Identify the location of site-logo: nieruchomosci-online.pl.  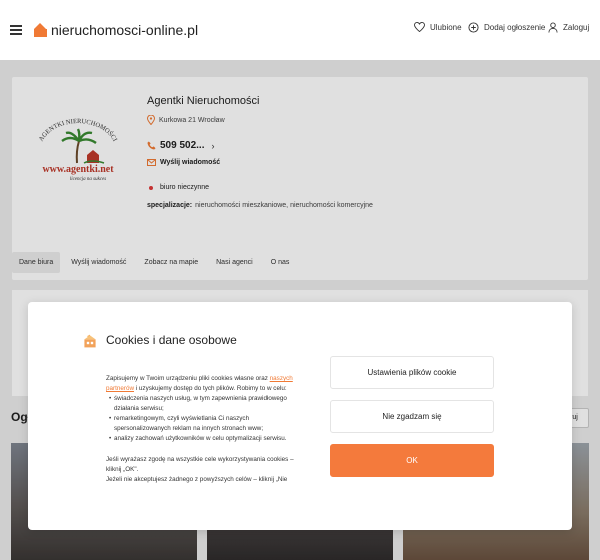
(116, 30).